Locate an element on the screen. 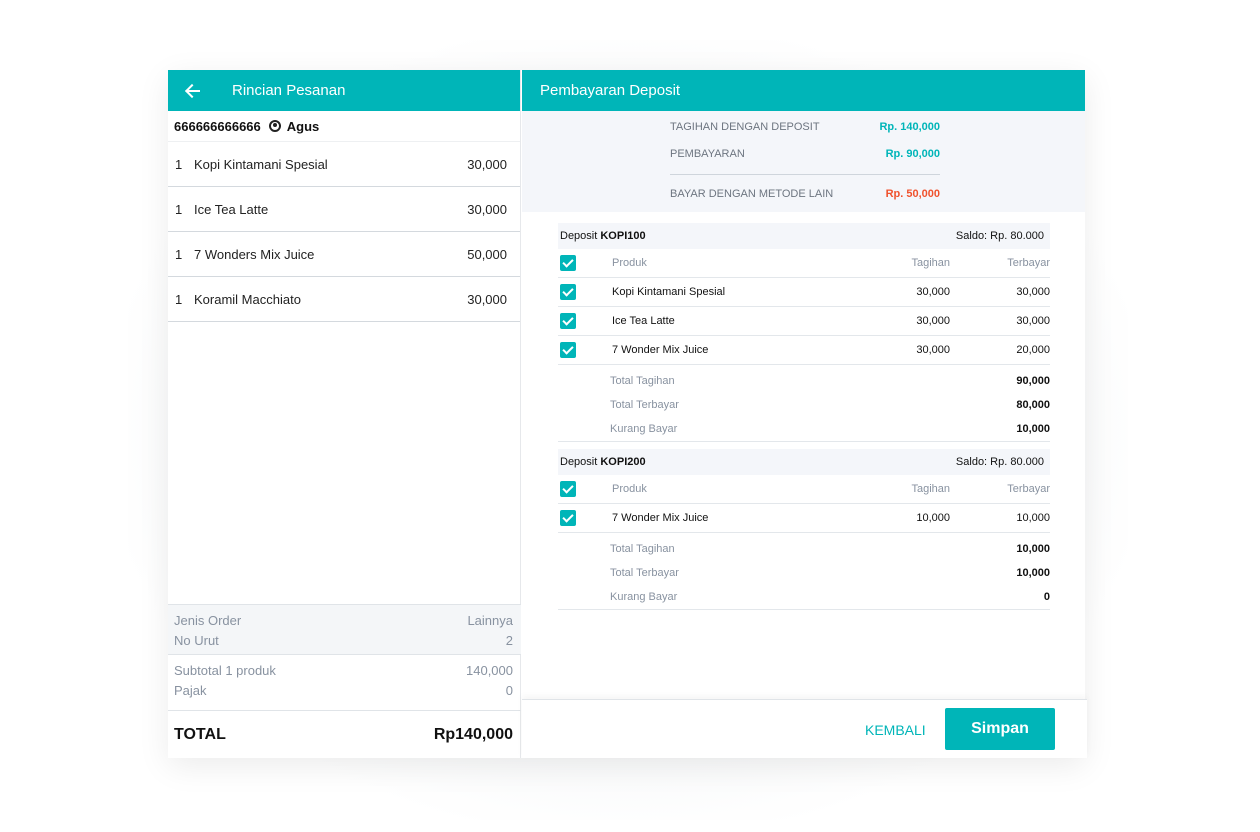  order-meta: Jenis Order Lainnya No Urut 2 is located at coordinates (344, 629).